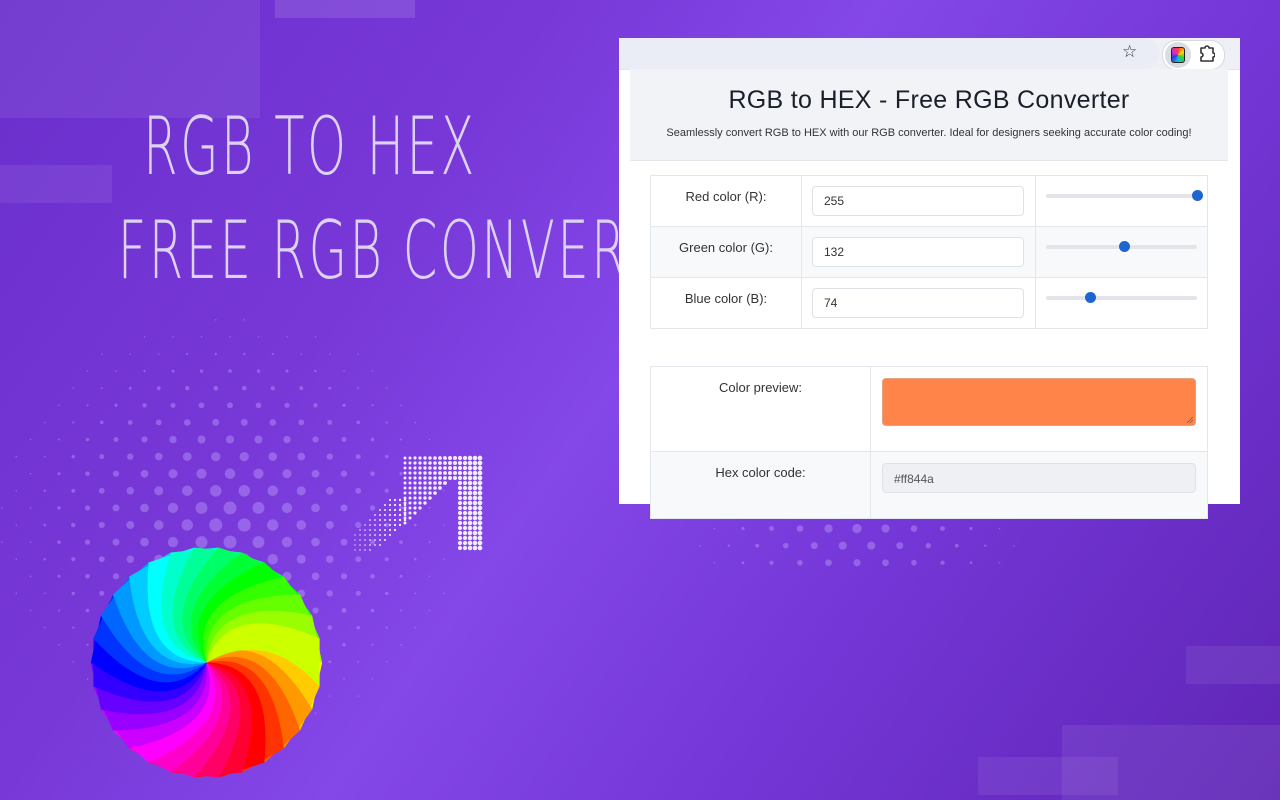 The height and width of the screenshot is (800, 1280). I want to click on green-slider-thumb, so click(1125, 246).